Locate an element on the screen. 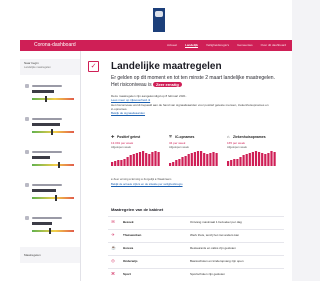  sidebar-section: Maatregelen is located at coordinates (50, 255).